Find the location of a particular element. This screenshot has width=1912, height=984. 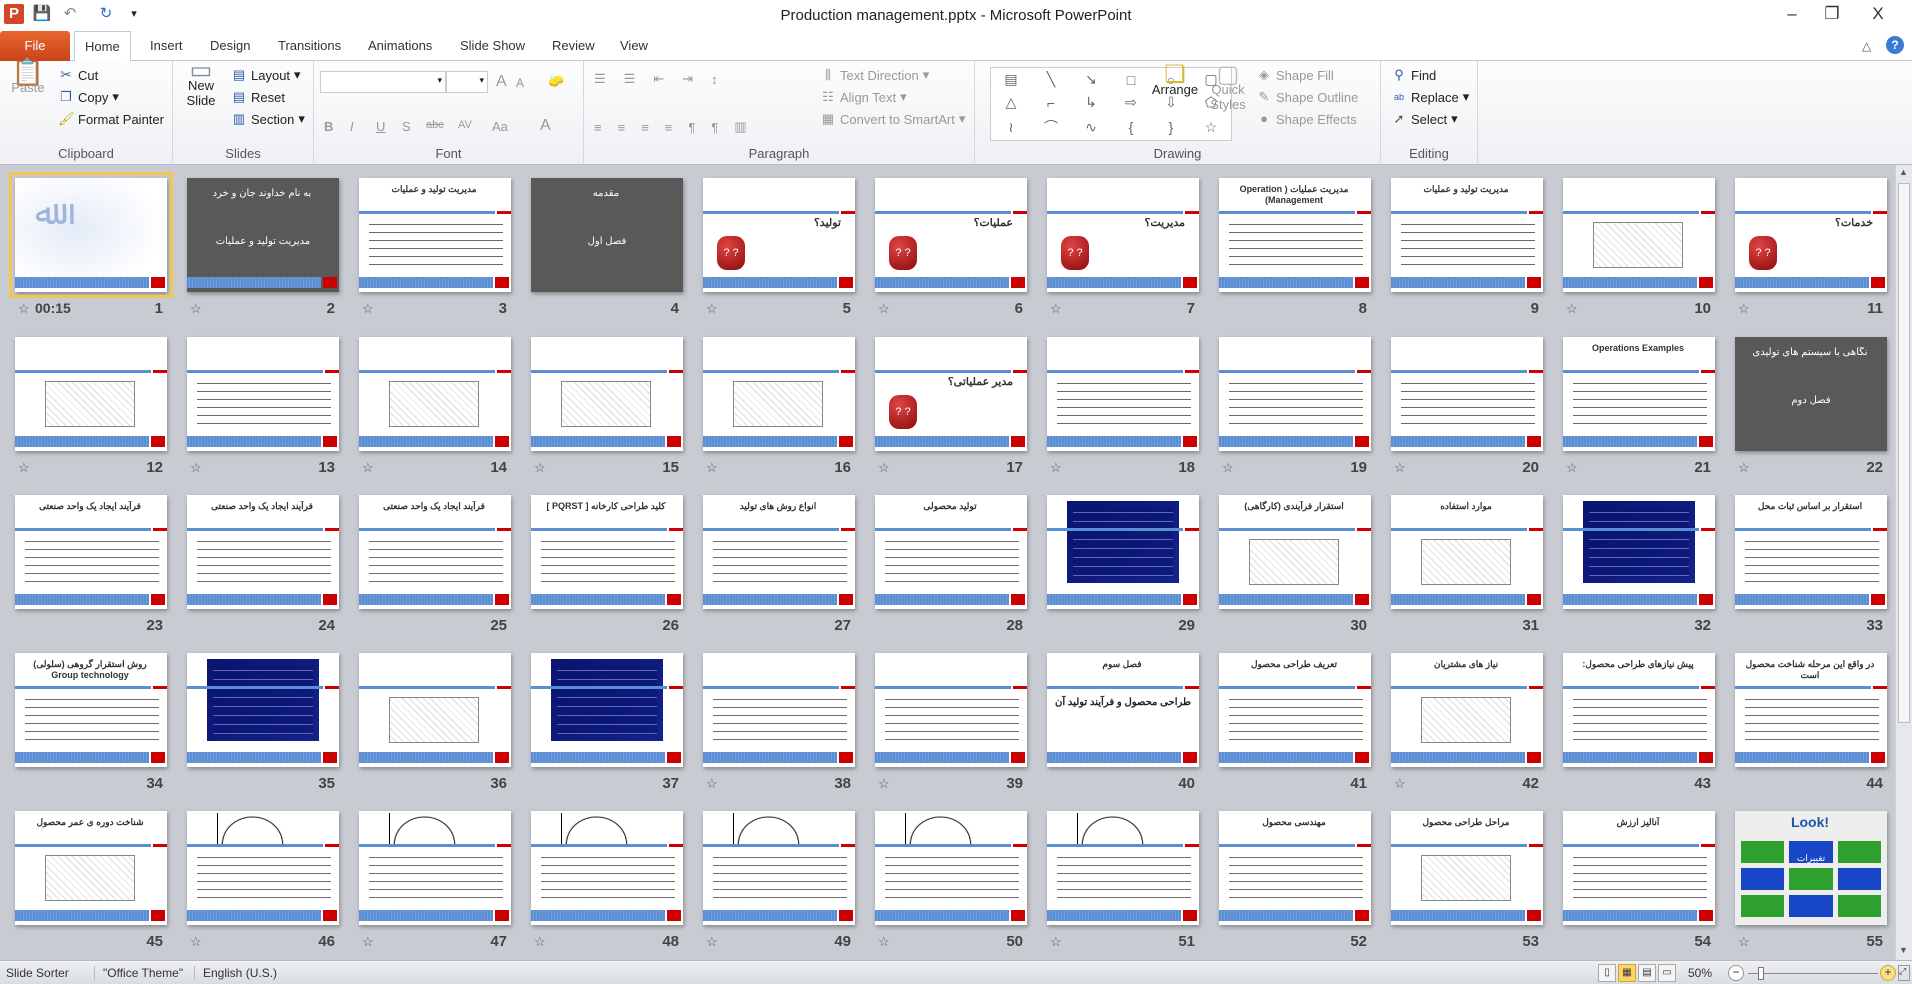

text-direction-button: ⫼ Text Direction ▾ is located at coordinates (874, 75).